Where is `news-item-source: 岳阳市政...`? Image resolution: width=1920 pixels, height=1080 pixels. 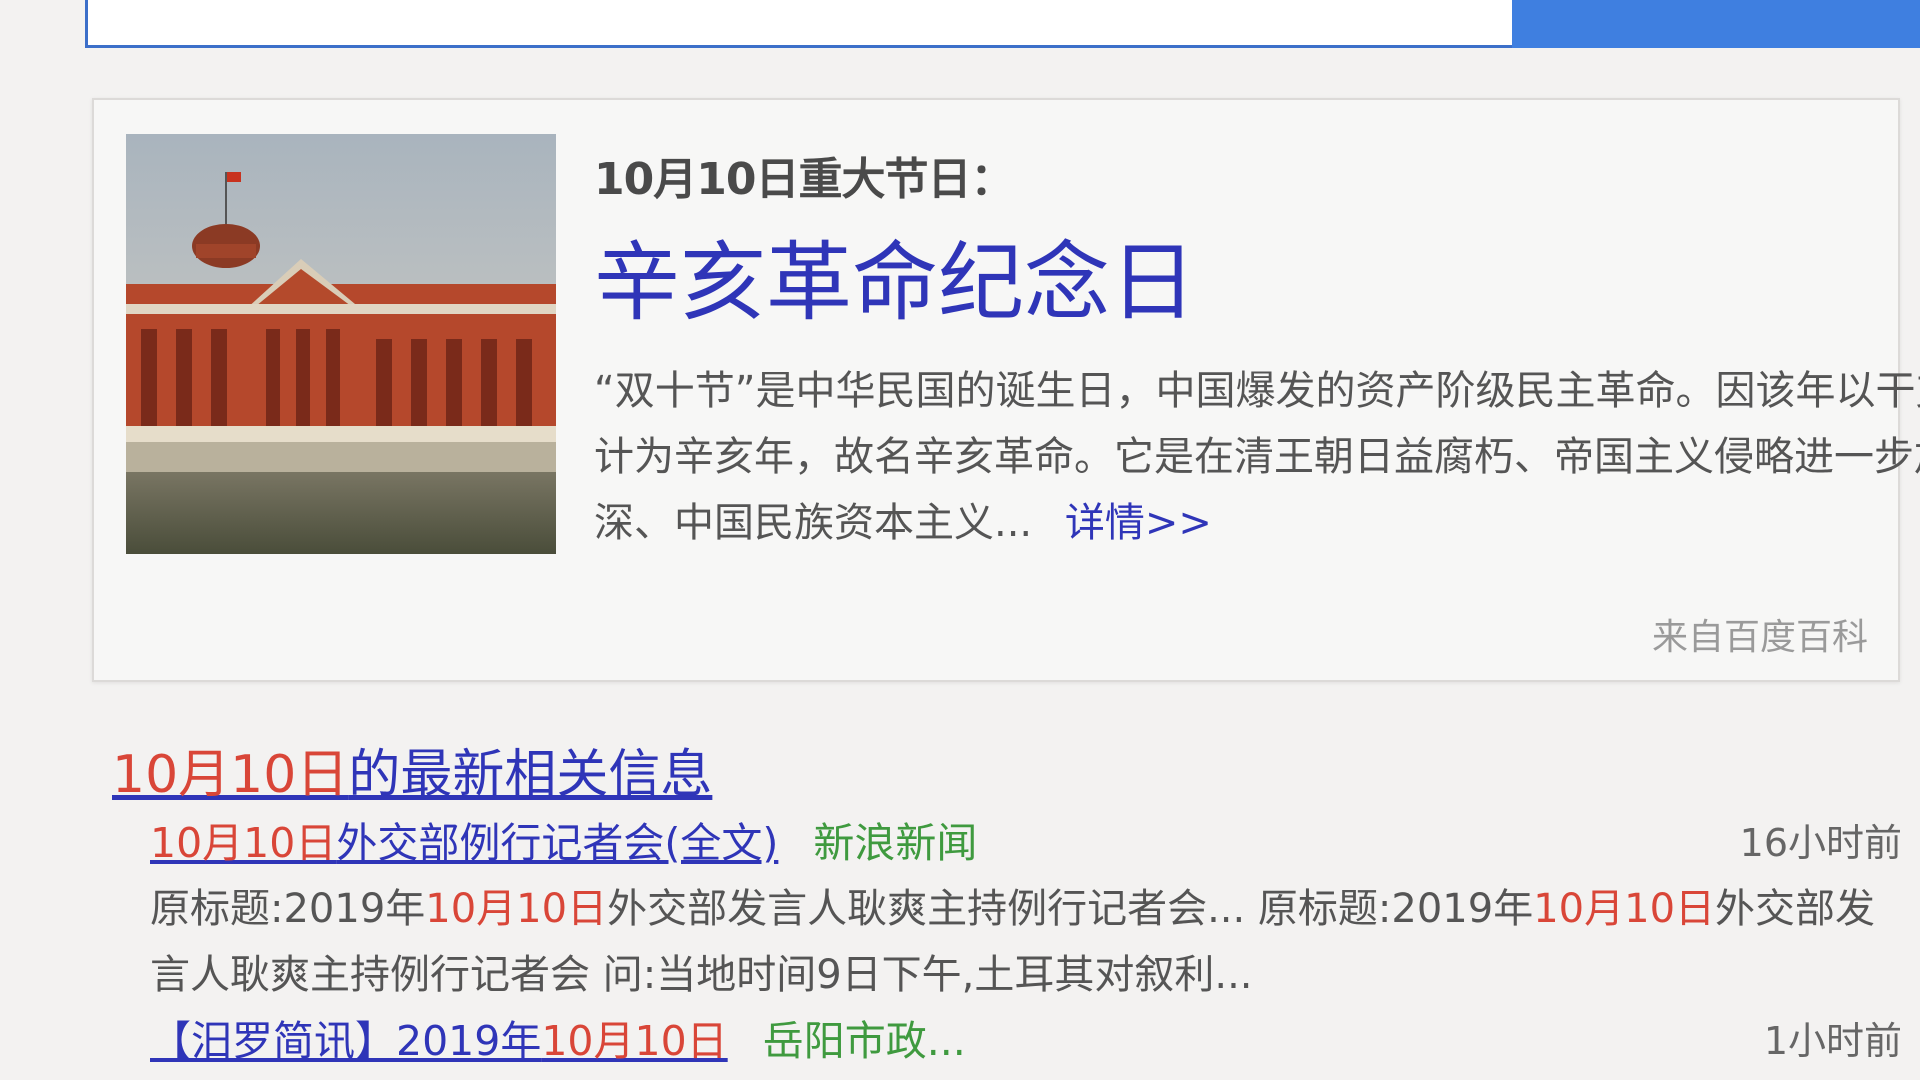 news-item-source: 岳阳市政... is located at coordinates (864, 1041).